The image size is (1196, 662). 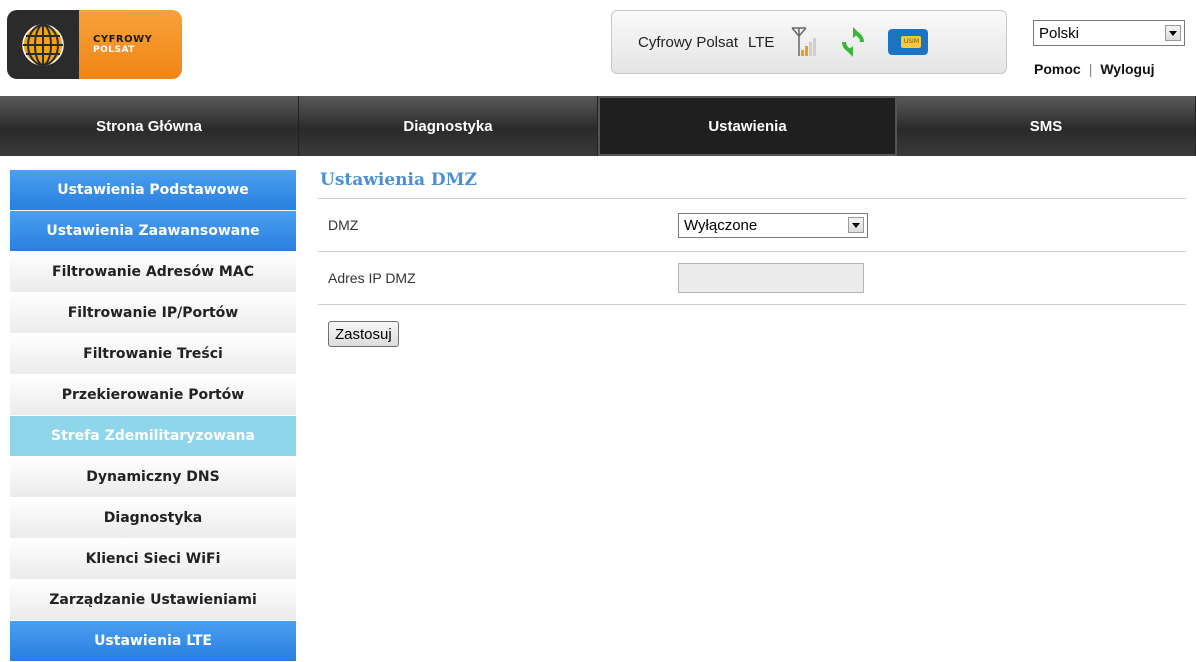 I want to click on sidebar-item-diagnostics: Diagnostyka, so click(x=153, y=518).